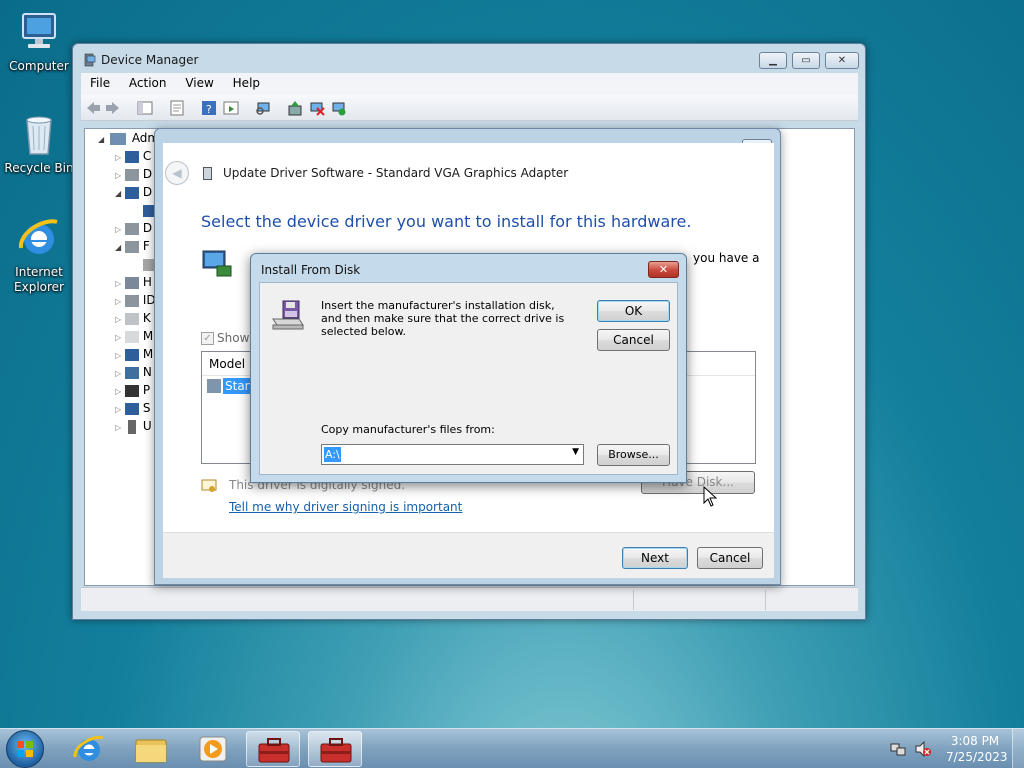 This screenshot has height=768, width=1024. I want to click on tree-item: ◢ F, so click(132, 248).